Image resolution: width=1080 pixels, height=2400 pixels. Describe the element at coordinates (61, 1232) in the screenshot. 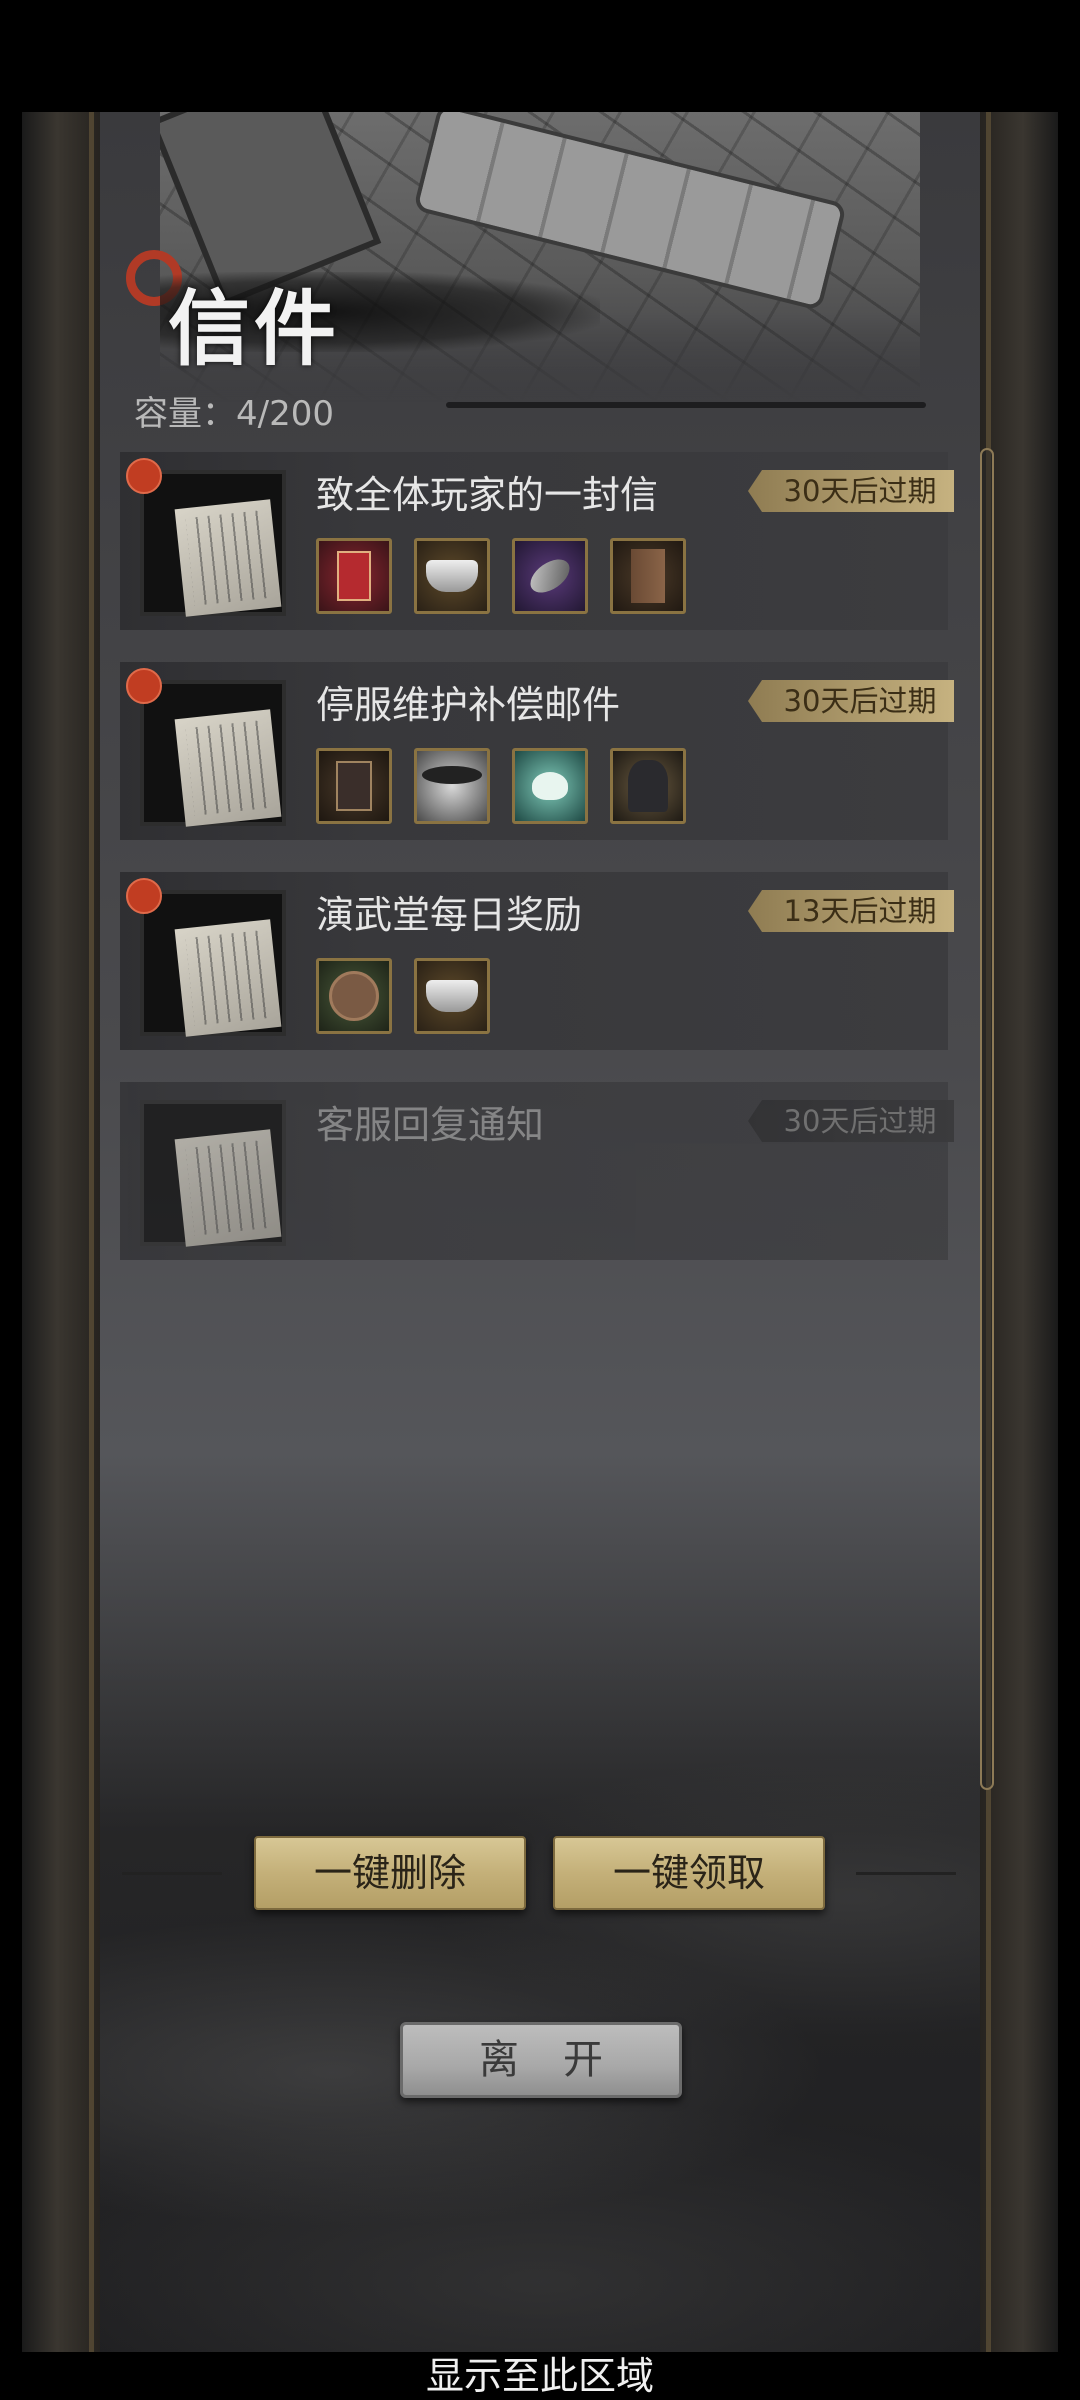

I see `left-pillar` at that location.